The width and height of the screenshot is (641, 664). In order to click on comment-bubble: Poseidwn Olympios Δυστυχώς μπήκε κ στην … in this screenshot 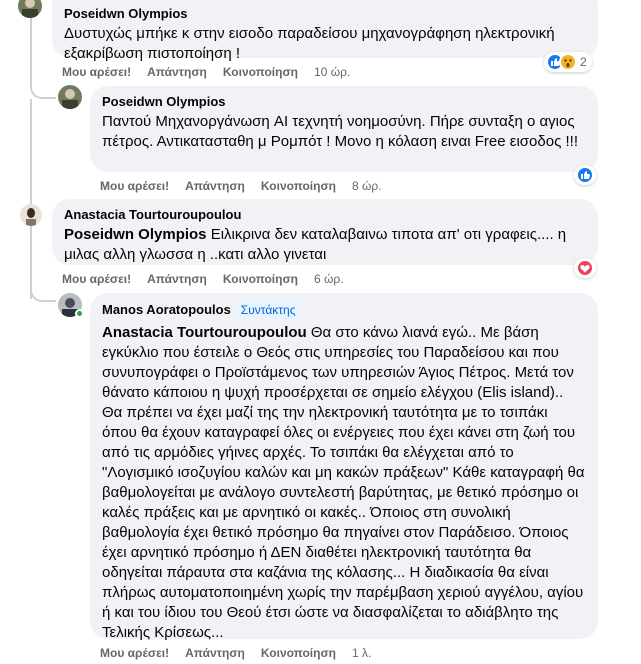, I will do `click(325, 31)`.